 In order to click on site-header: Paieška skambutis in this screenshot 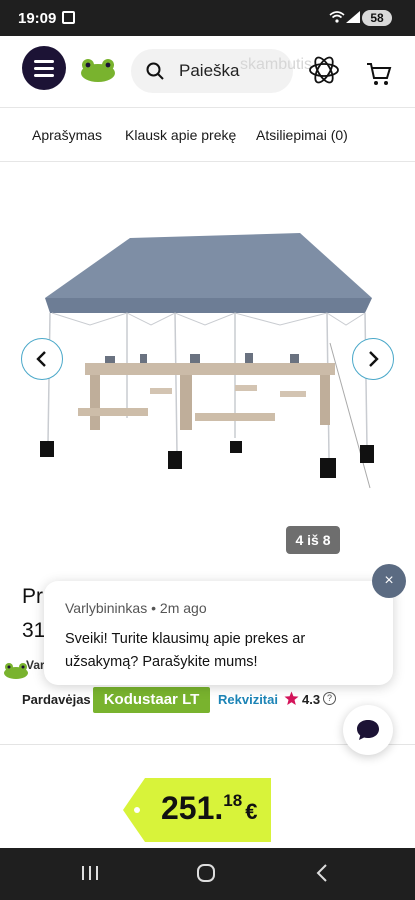, I will do `click(207, 72)`.